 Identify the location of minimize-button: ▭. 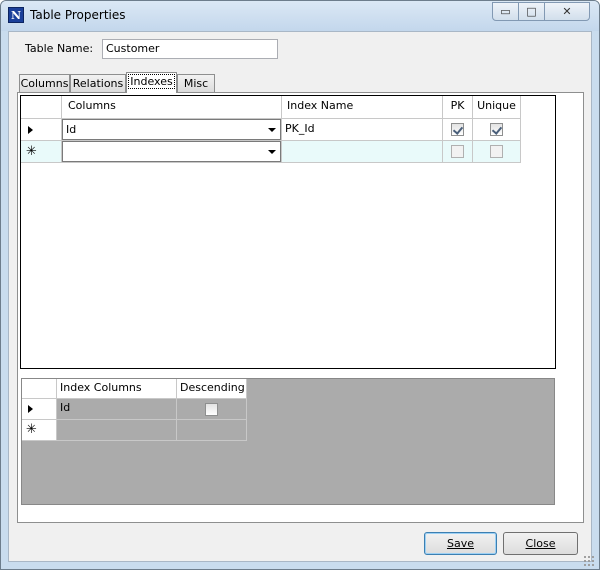
(505, 11).